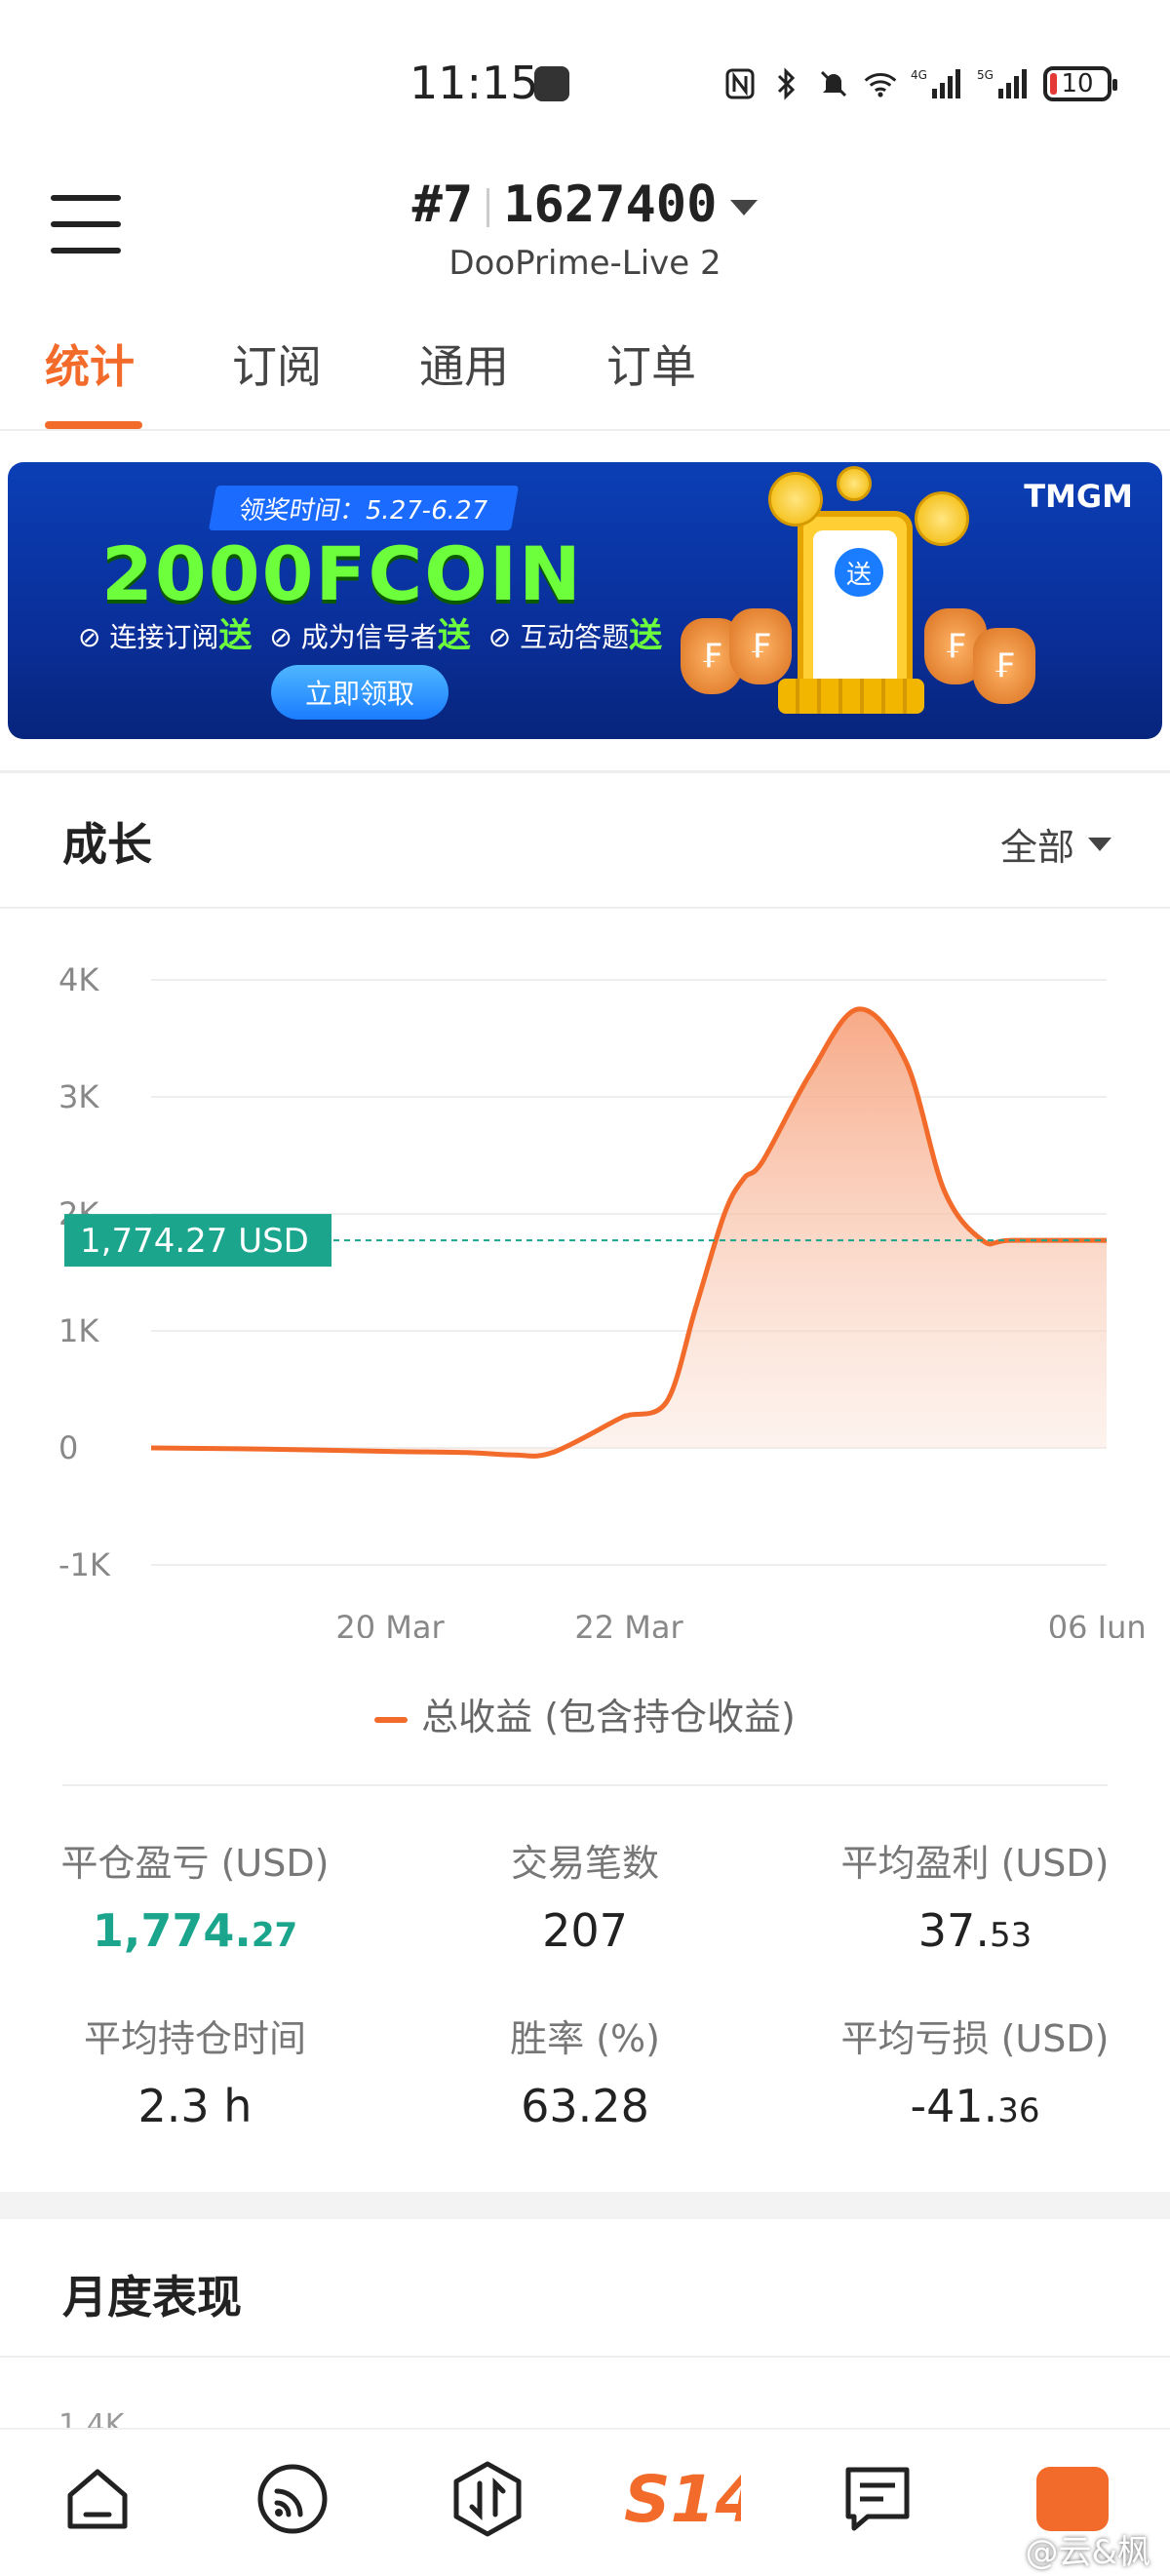 The height and width of the screenshot is (2576, 1170). Describe the element at coordinates (975, 1863) in the screenshot. I see `stat-label: 平均盈利 (USD)` at that location.